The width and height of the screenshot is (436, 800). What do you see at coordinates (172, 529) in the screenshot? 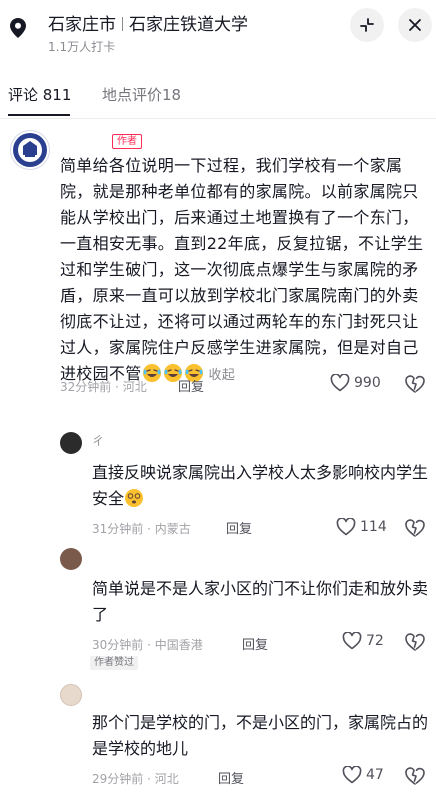
I see `reply-region: 内蒙古` at bounding box center [172, 529].